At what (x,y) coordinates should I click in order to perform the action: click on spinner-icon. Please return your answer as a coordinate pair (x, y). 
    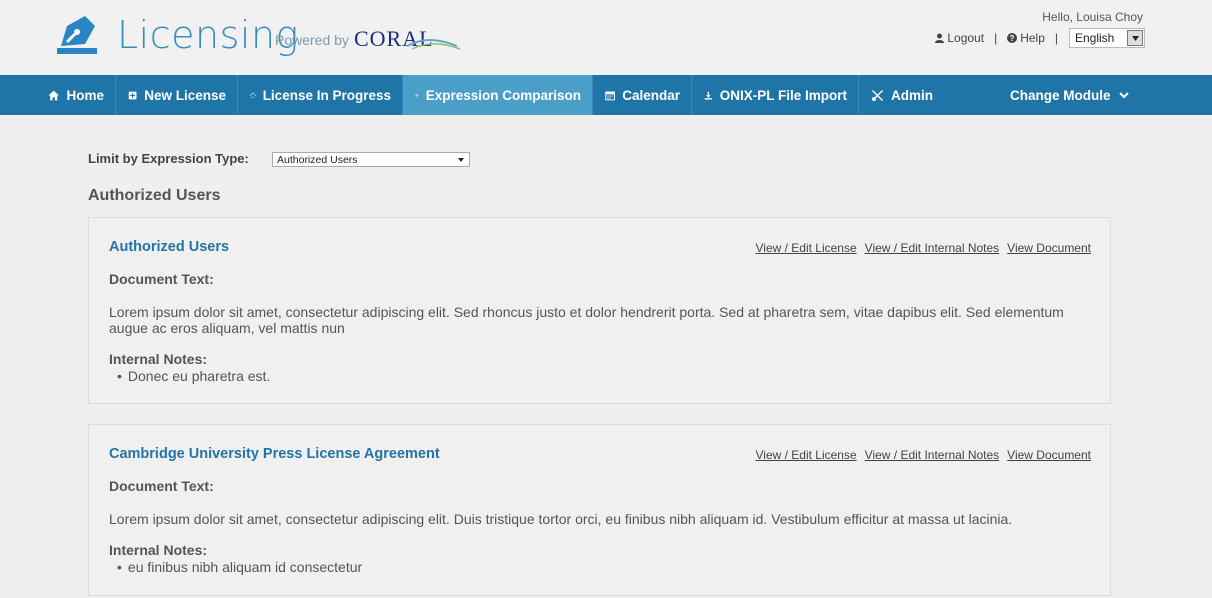
    Looking at the image, I should click on (253, 95).